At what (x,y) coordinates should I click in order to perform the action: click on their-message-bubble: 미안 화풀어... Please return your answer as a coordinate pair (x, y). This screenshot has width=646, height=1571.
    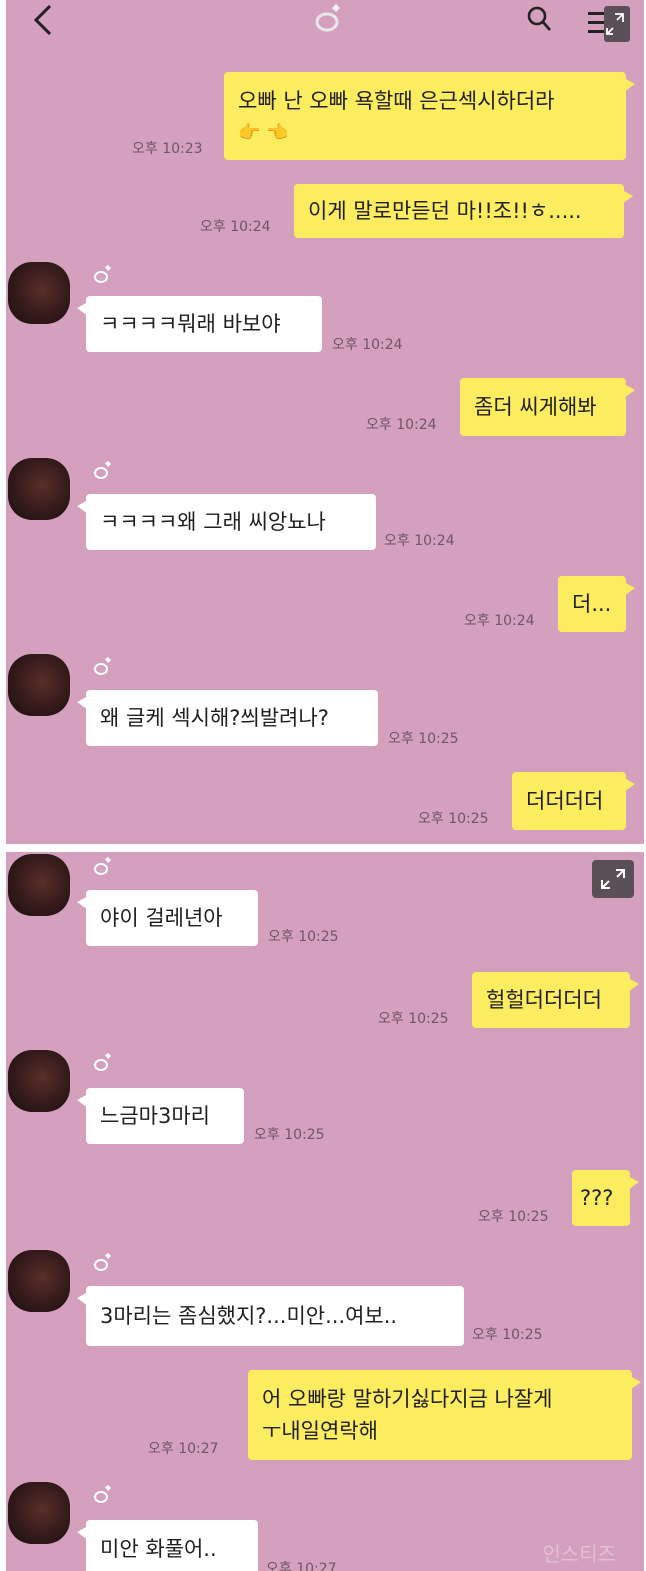
    Looking at the image, I should click on (167, 1545).